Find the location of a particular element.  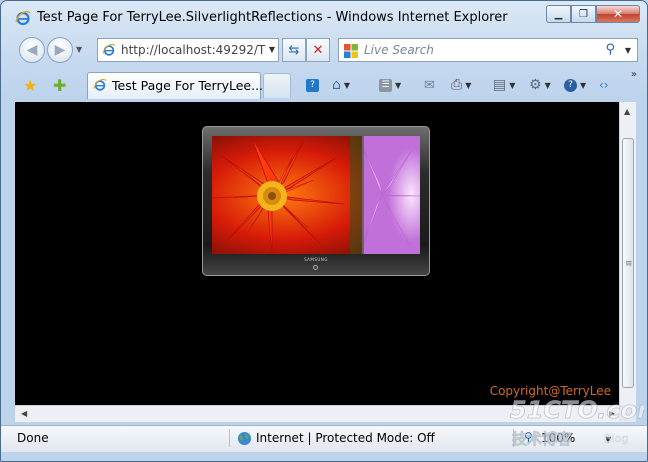

mail-button: ✉ is located at coordinates (429, 85).